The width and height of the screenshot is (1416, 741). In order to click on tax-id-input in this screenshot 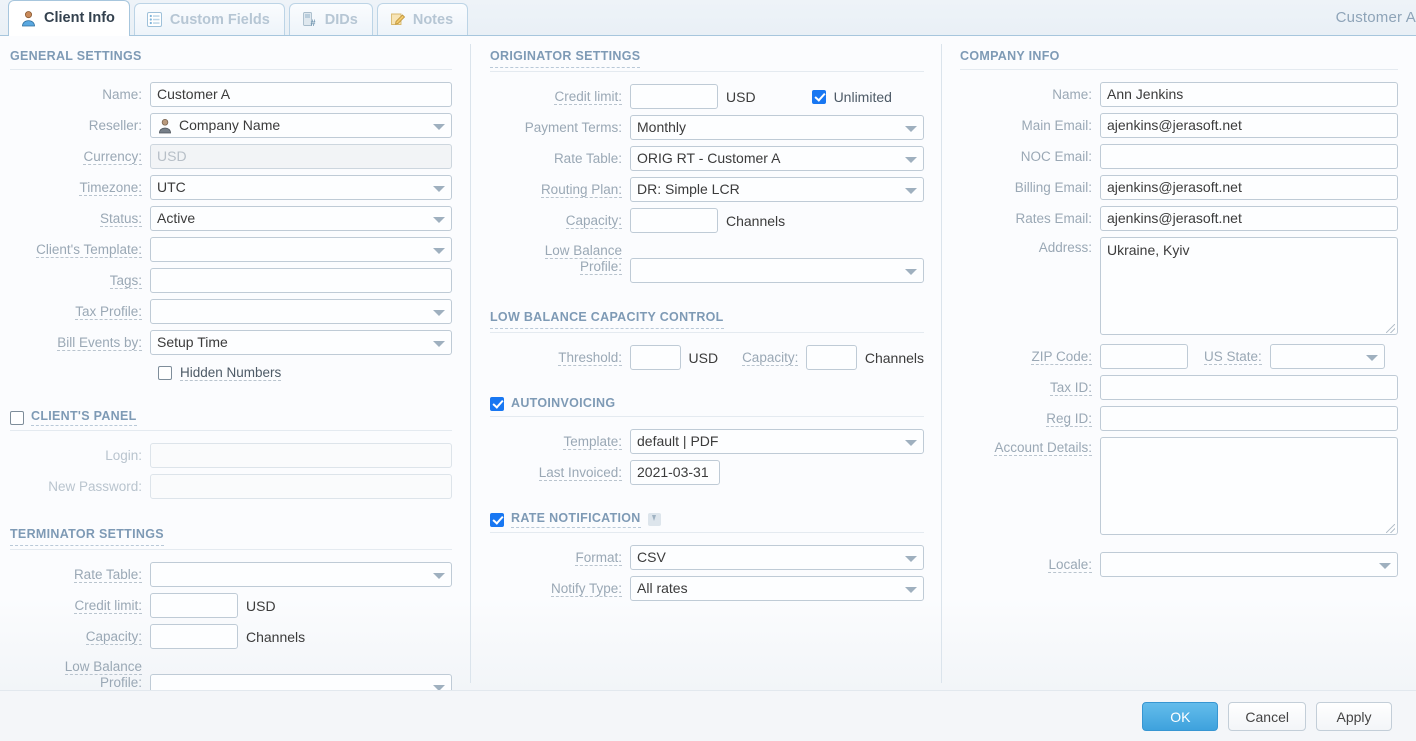, I will do `click(1249, 387)`.